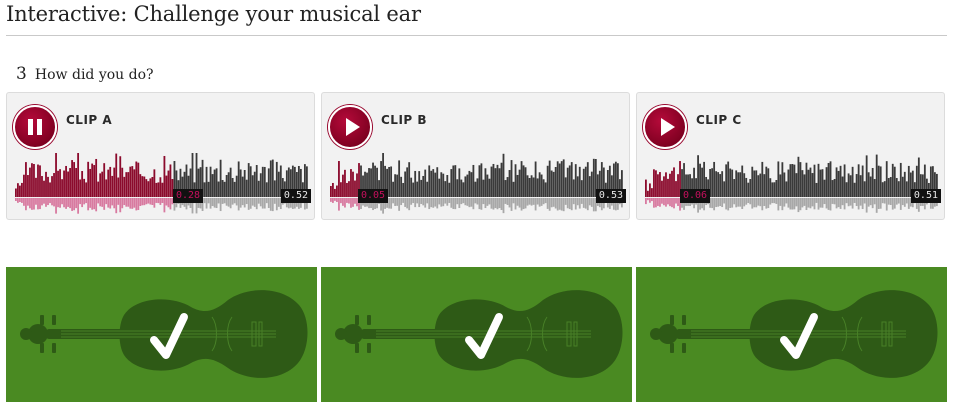  I want to click on clip-card-c: CLIP C 0.06 0.51, so click(790, 156).